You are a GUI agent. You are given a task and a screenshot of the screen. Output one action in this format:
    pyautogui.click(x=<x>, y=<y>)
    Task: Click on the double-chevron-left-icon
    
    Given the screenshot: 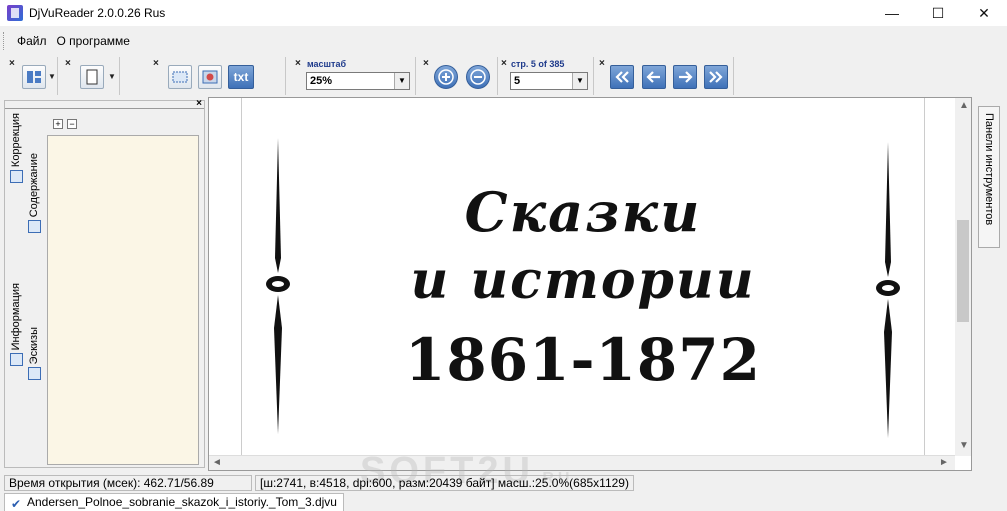 What is the action you would take?
    pyautogui.click(x=622, y=77)
    